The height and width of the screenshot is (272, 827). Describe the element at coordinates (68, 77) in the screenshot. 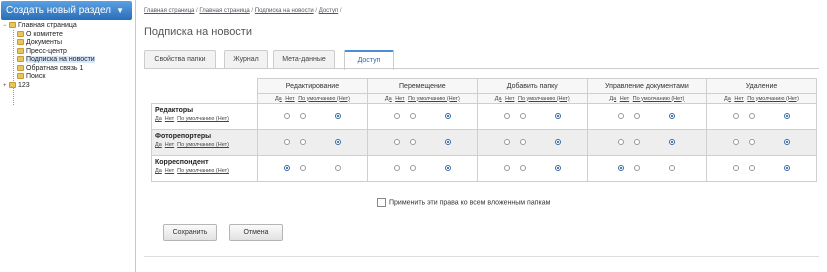

I see `tree-item-search: Поиск` at that location.